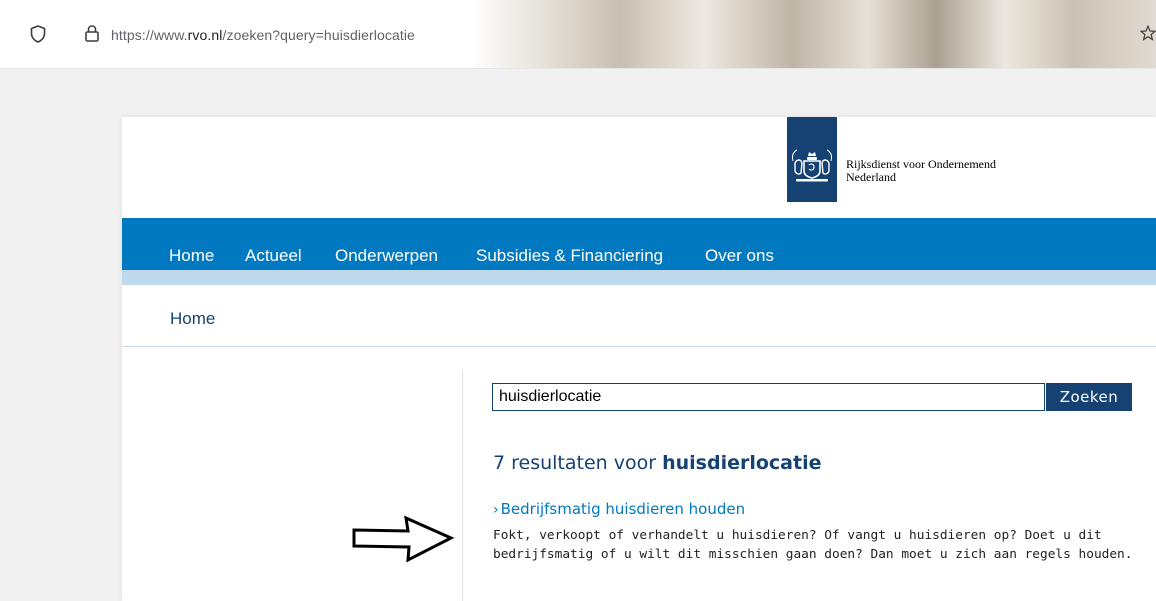 The image size is (1156, 601). What do you see at coordinates (813, 34) in the screenshot?
I see `tab-background-decoration` at bounding box center [813, 34].